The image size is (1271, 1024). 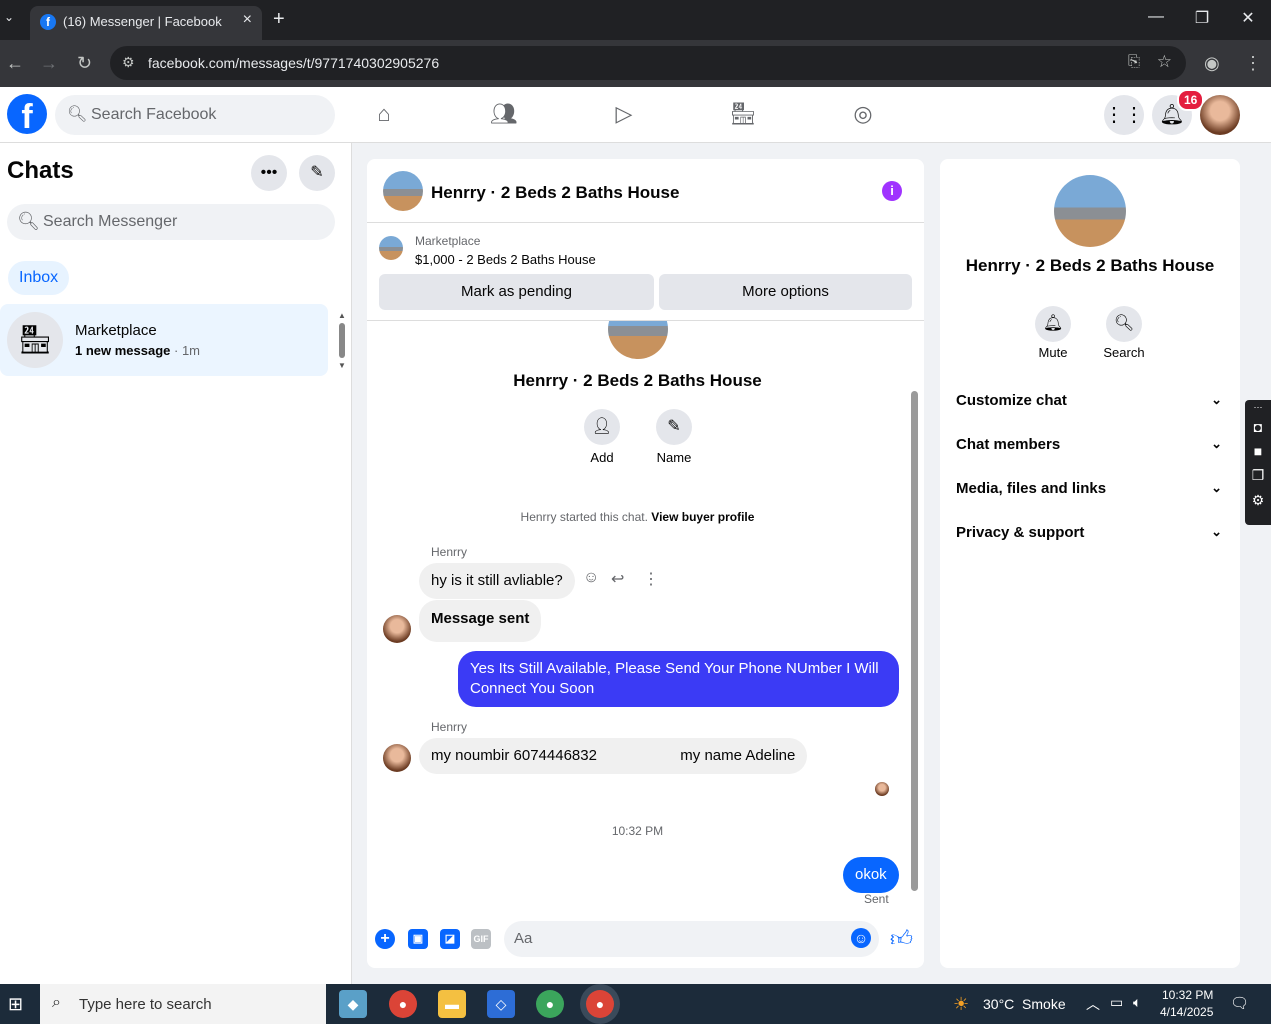 I want to click on chats-title: Chats, so click(x=40, y=170).